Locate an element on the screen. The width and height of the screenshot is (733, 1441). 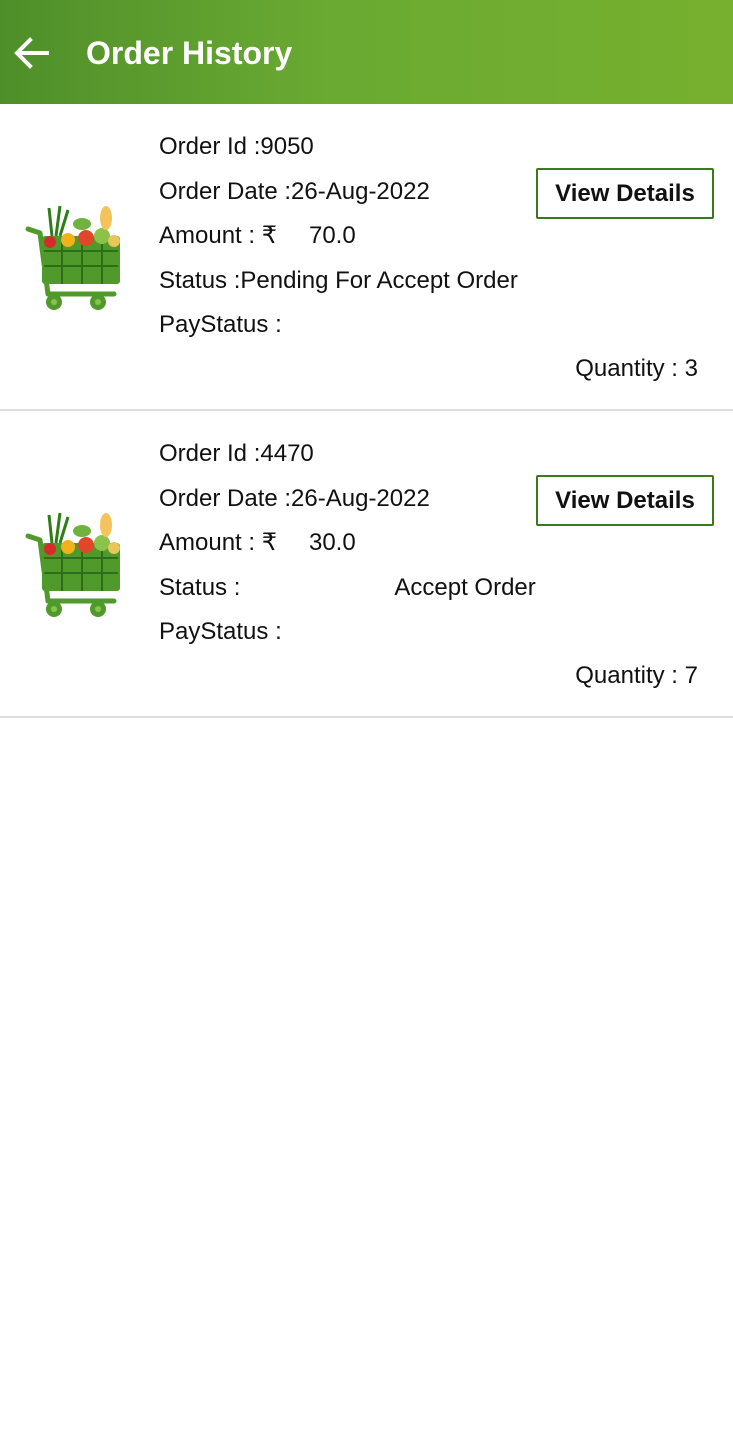
amount-value: 30.0 is located at coordinates (332, 542).